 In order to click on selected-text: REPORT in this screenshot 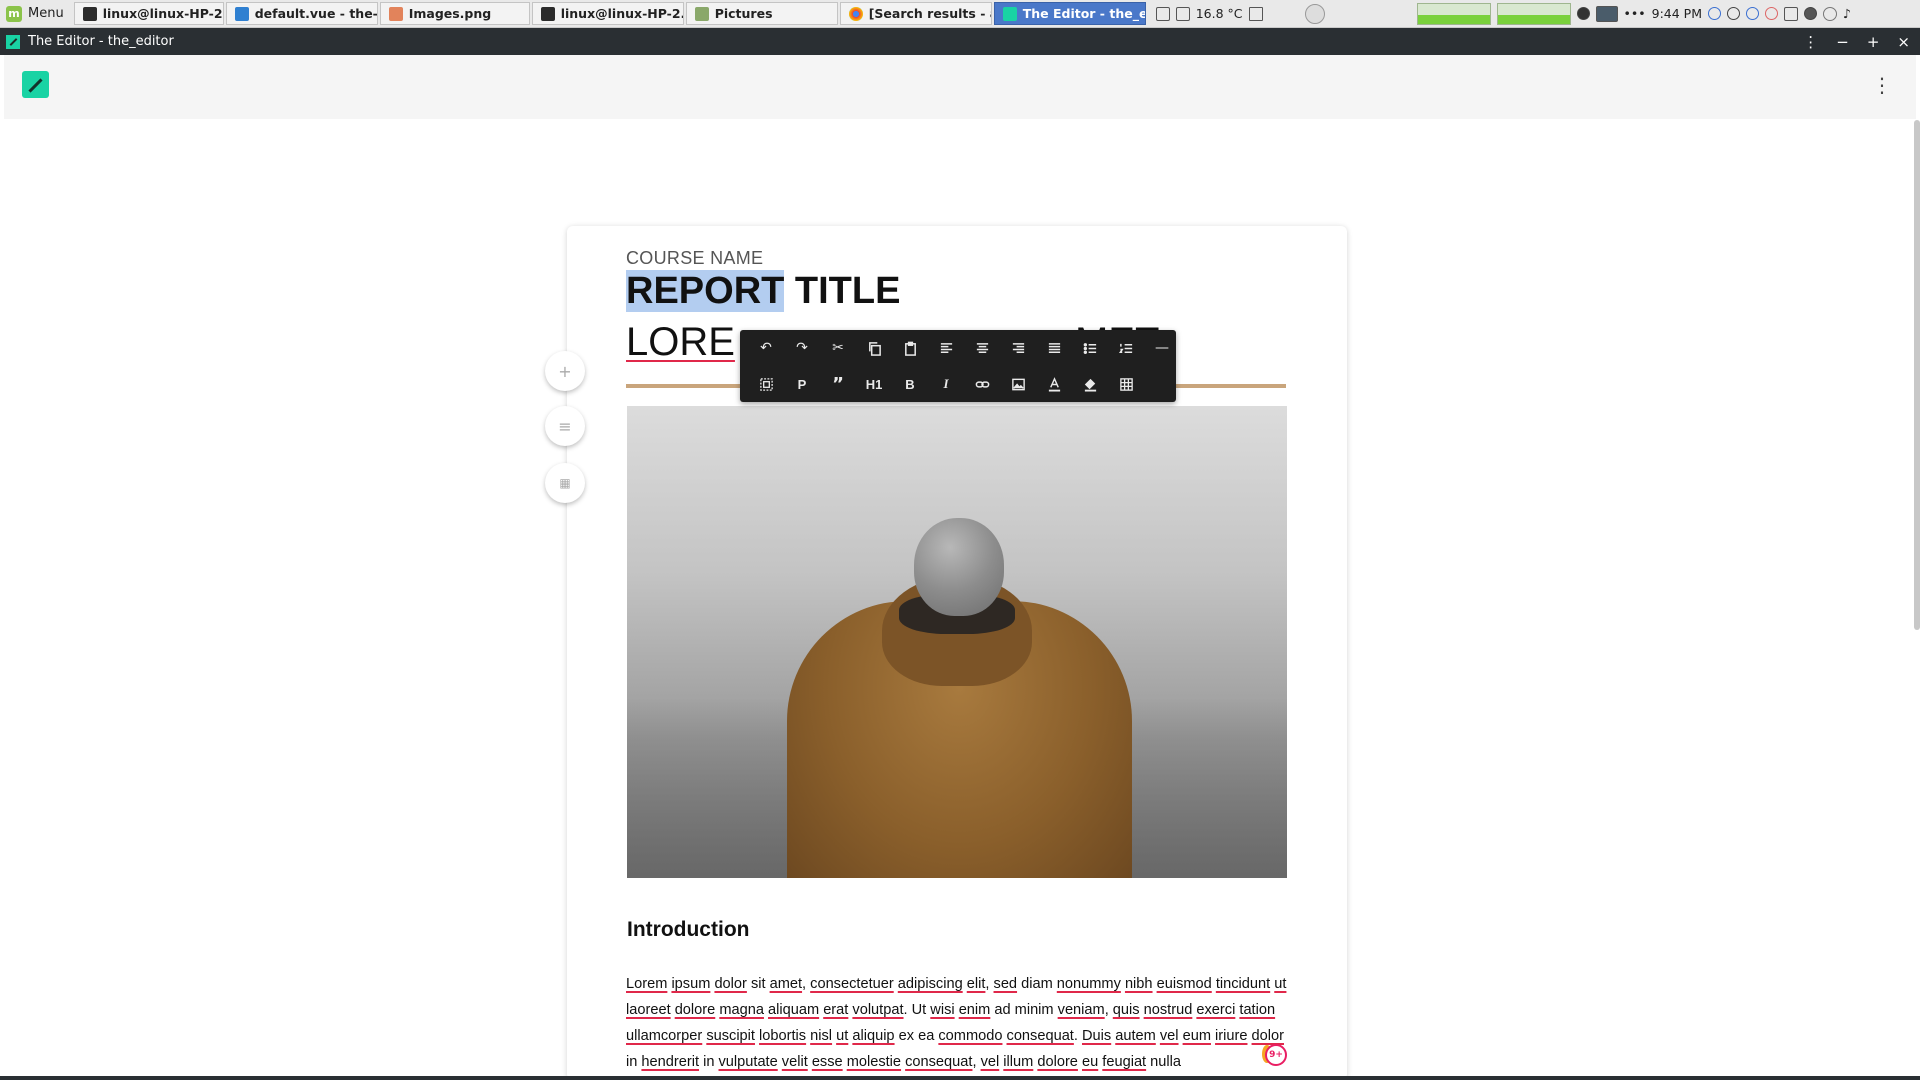, I will do `click(705, 291)`.